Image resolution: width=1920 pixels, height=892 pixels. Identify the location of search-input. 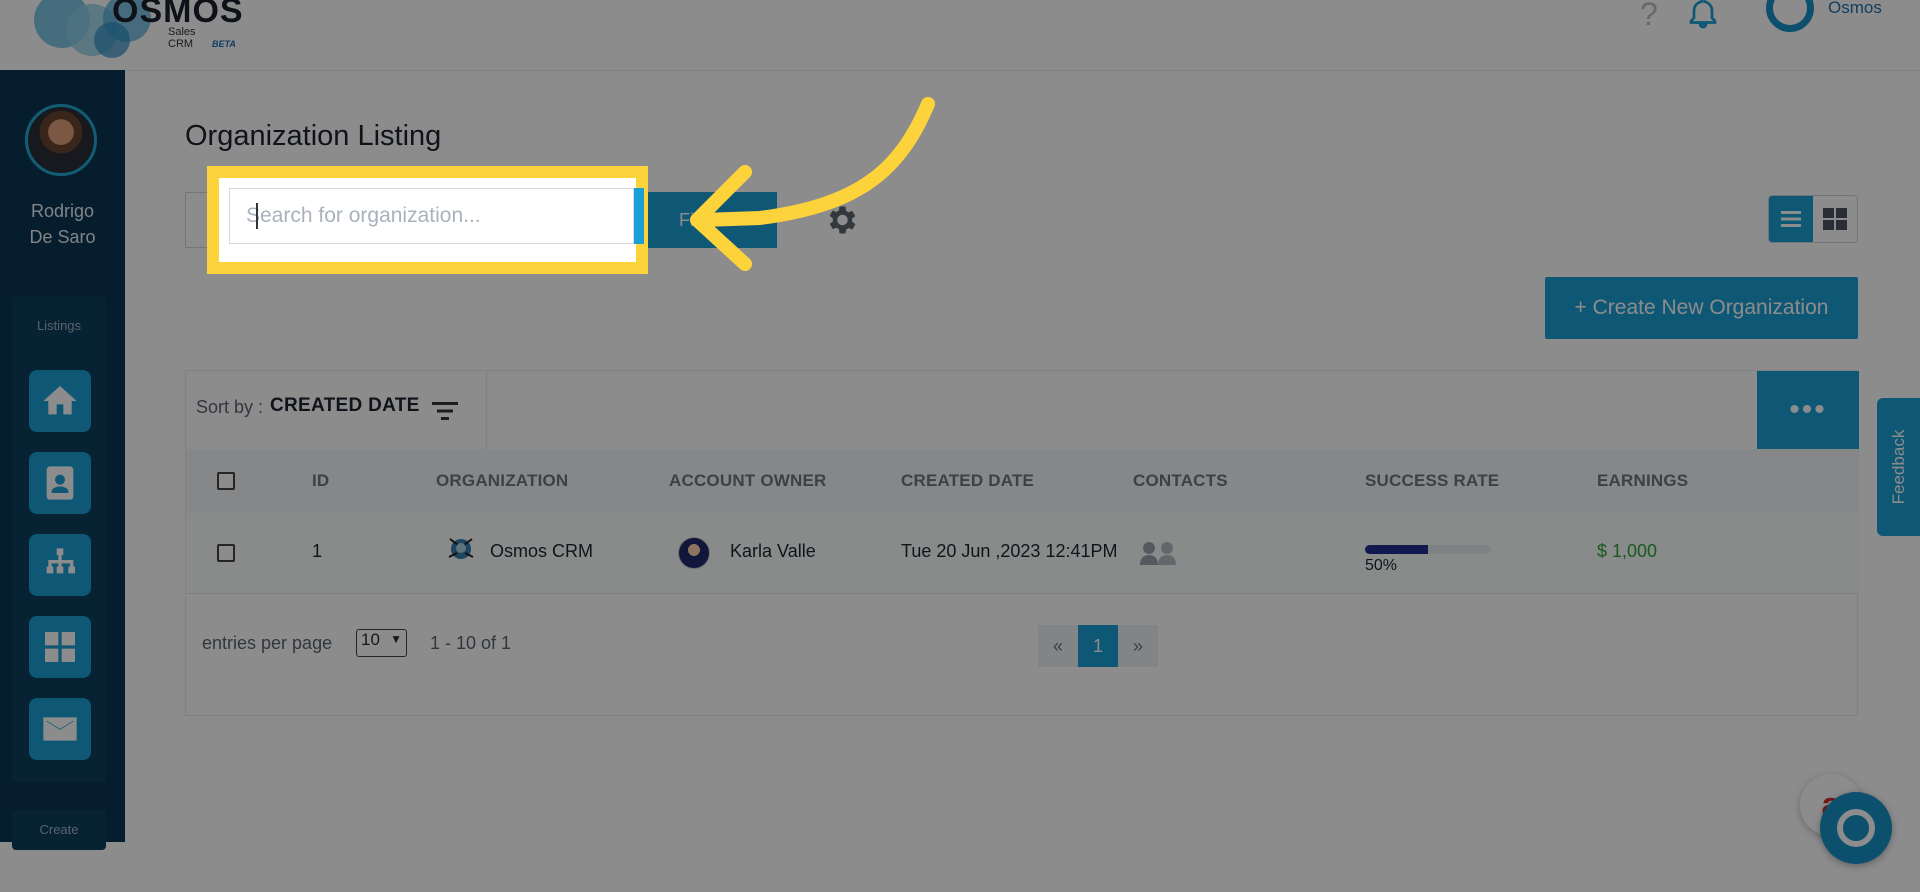
(431, 216).